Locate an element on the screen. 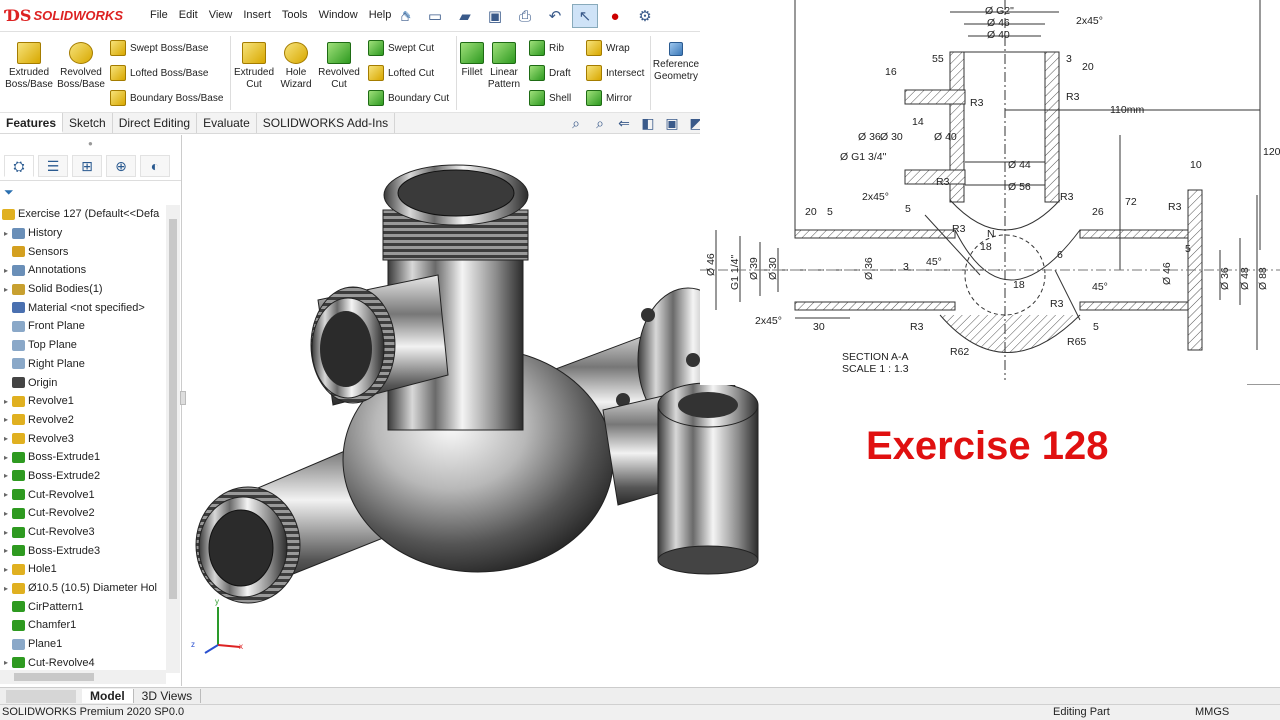 This screenshot has width=1280, height=720. extruded-boss-button: Extruded Boss/Base is located at coordinates (29, 64).